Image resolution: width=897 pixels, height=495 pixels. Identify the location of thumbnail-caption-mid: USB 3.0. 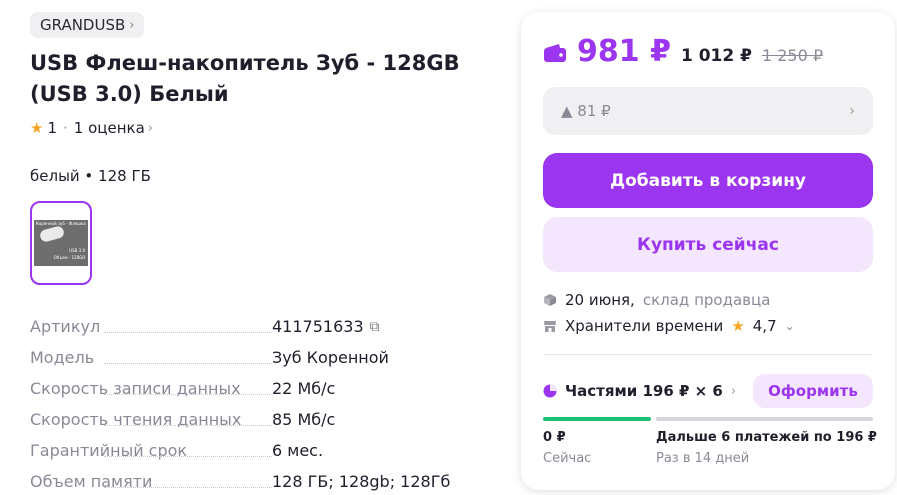
(77, 250).